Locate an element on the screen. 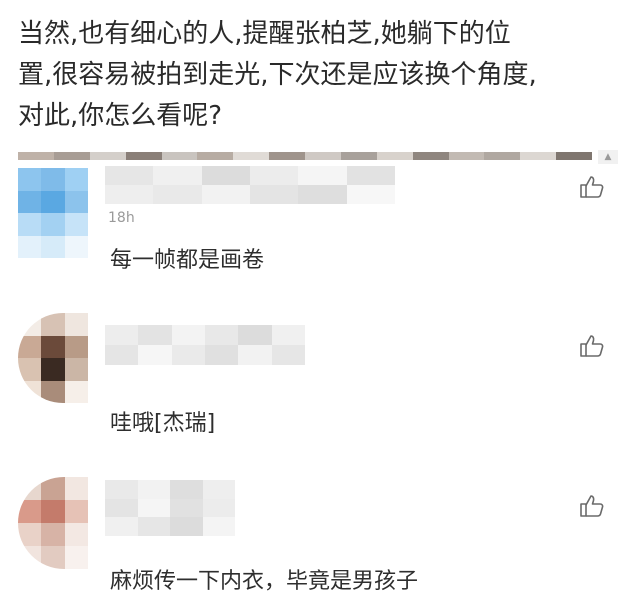  comment-text: 哇哦[杰瑞] is located at coordinates (163, 423).